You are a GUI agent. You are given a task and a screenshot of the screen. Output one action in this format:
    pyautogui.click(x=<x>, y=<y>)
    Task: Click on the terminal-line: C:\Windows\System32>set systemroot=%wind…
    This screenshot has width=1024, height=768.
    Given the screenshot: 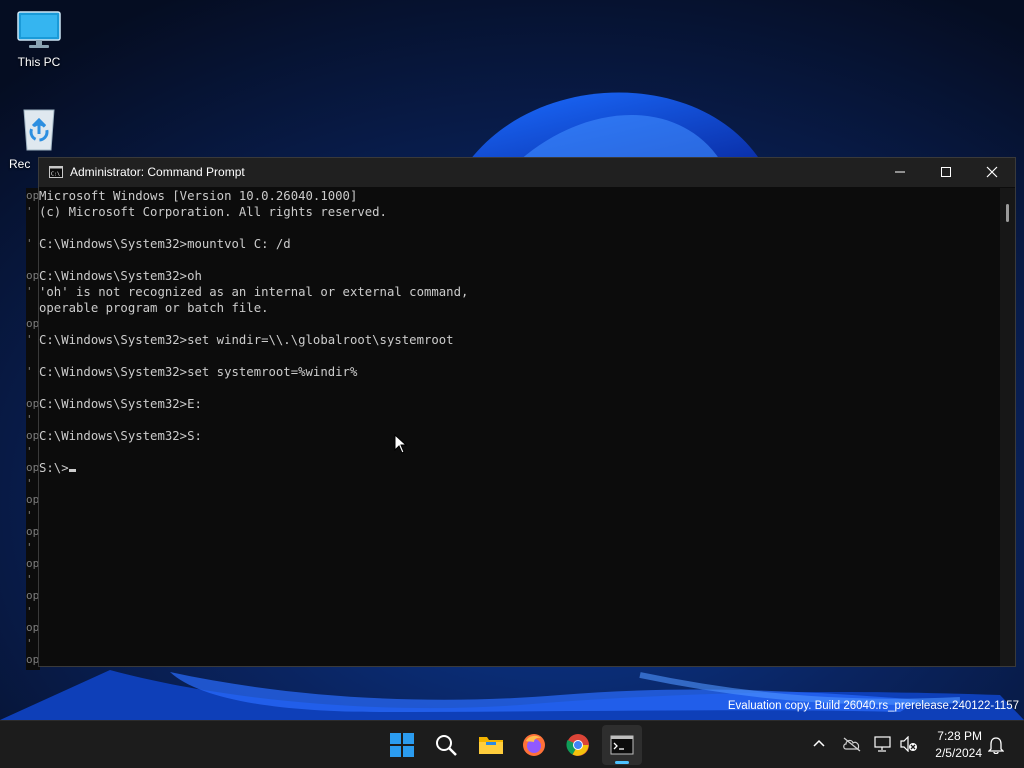 What is the action you would take?
    pyautogui.click(x=198, y=372)
    